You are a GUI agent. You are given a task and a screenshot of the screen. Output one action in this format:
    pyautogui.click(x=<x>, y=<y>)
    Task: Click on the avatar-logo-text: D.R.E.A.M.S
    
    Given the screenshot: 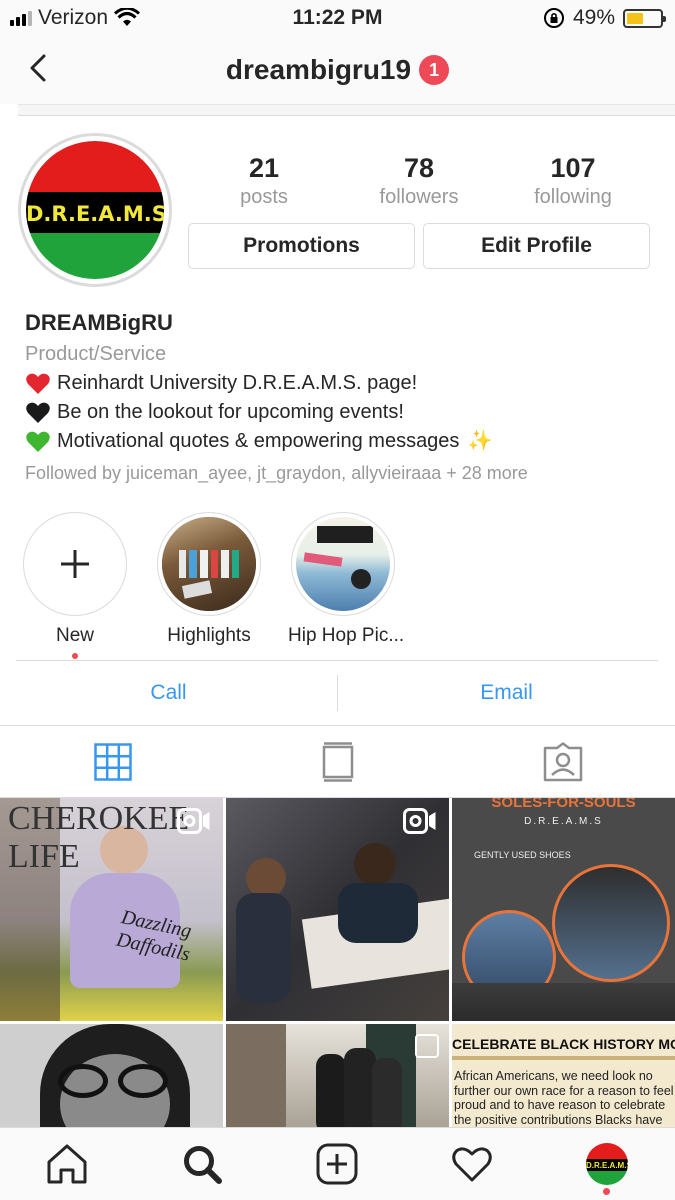 What is the action you would take?
    pyautogui.click(x=95, y=213)
    